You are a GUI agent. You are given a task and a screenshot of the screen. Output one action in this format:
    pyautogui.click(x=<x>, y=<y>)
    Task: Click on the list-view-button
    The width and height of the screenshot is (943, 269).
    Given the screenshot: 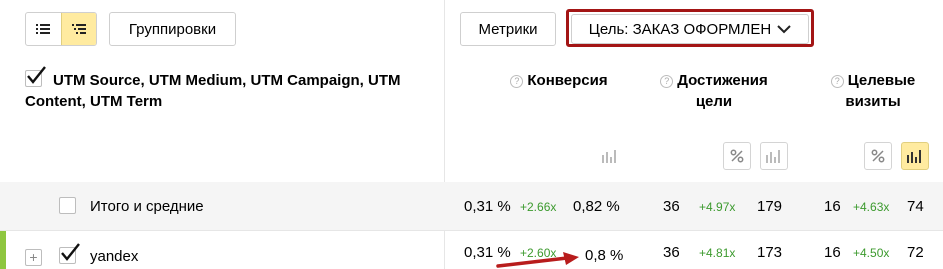 What is the action you would take?
    pyautogui.click(x=43, y=29)
    